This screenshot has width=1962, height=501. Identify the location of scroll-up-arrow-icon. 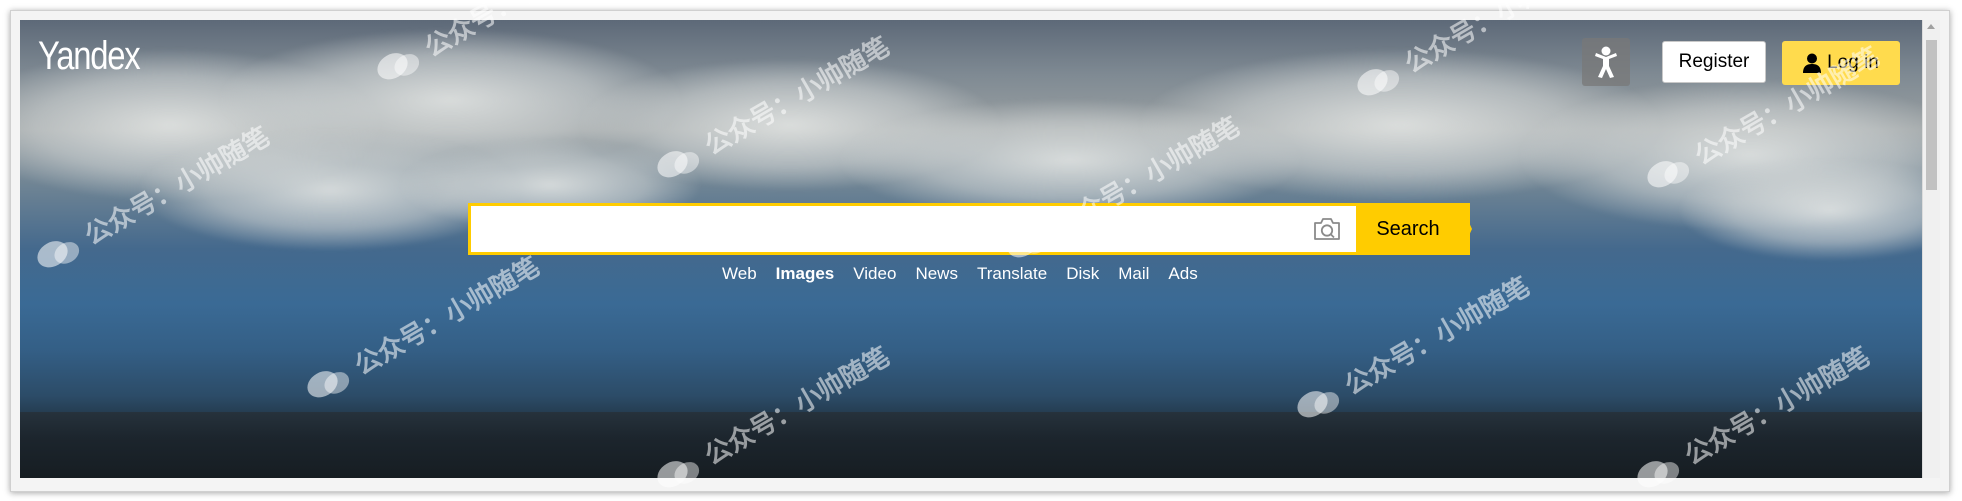
(1931, 26).